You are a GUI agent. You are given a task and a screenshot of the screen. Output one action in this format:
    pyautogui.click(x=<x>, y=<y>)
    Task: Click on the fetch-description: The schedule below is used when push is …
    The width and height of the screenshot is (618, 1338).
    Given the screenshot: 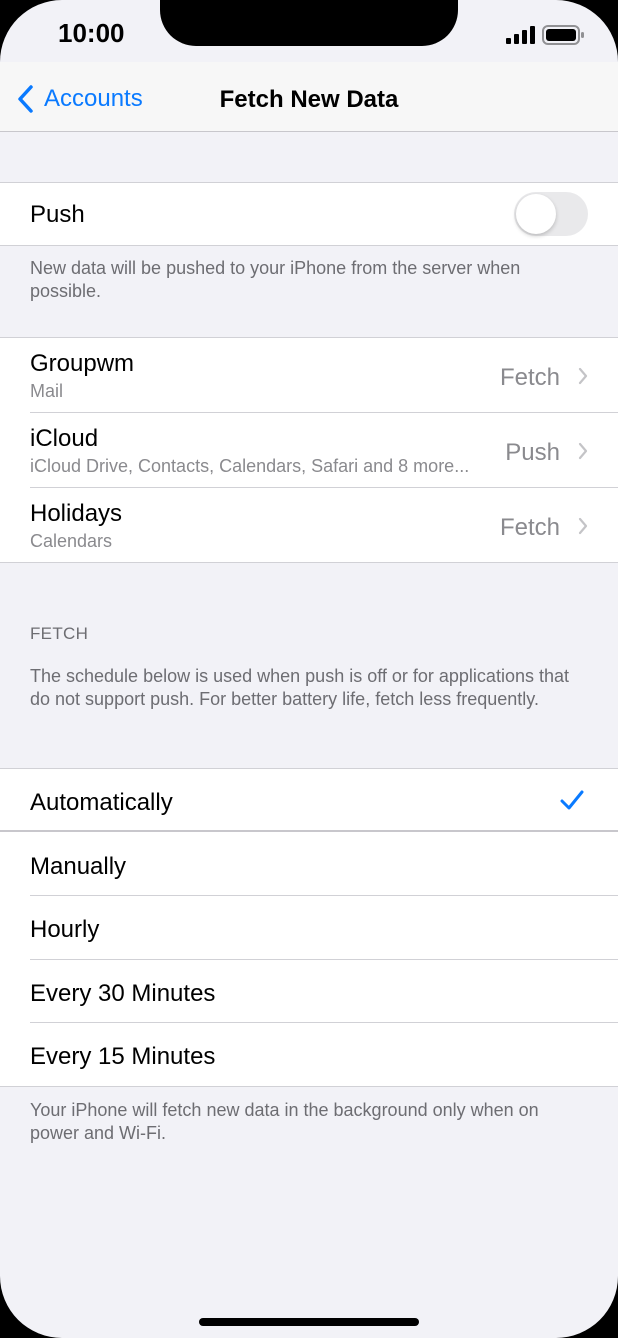 What is the action you would take?
    pyautogui.click(x=299, y=687)
    